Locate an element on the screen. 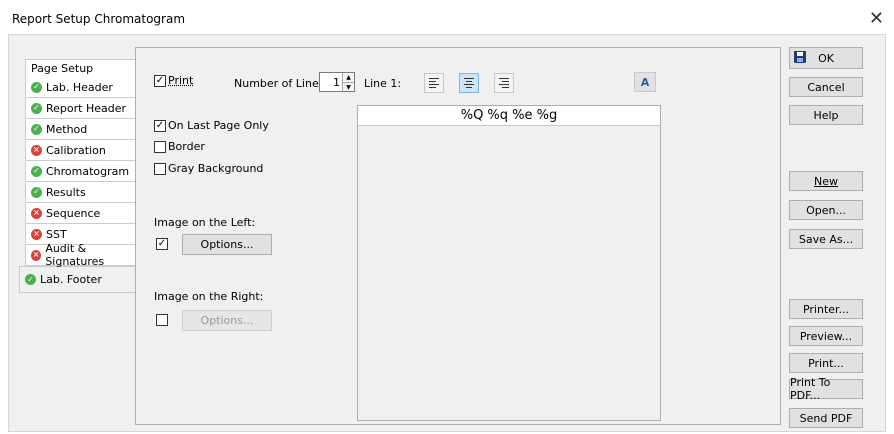  number-of-lines-spinner: 1 ▲ ▼ is located at coordinates (337, 82).